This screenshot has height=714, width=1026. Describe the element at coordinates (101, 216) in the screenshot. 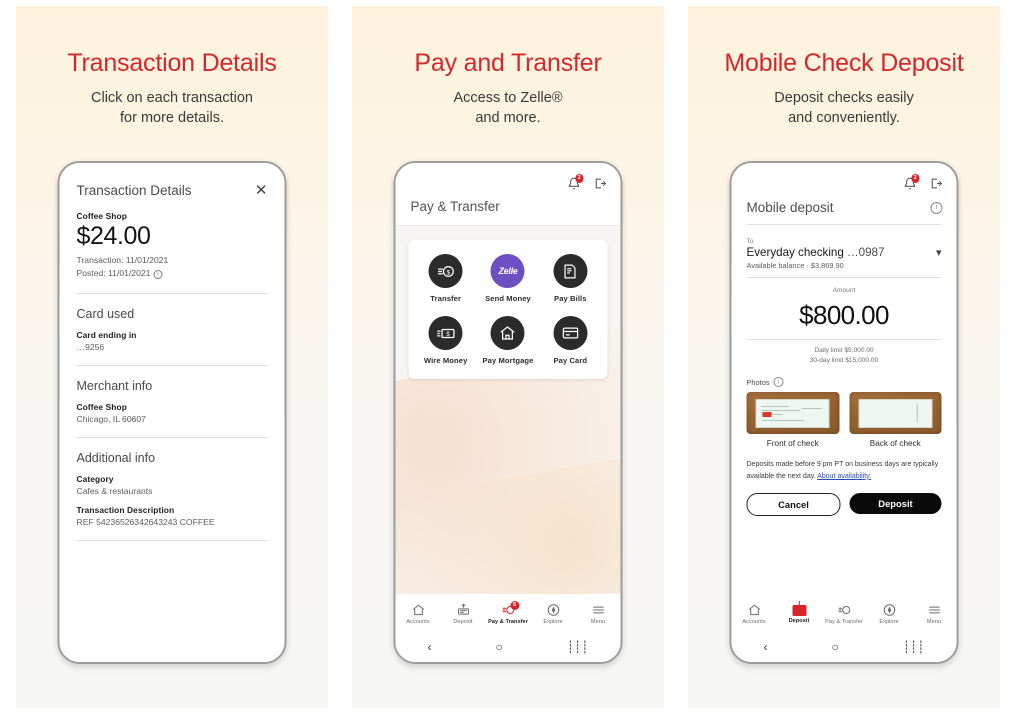

I see `merchant-name: Coffee Shop` at that location.